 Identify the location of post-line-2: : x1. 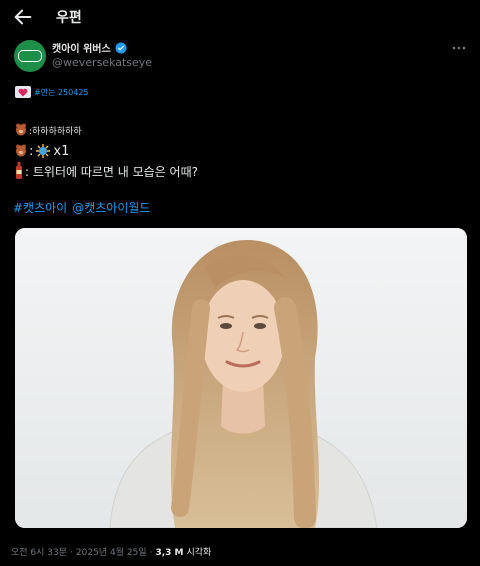
(42, 151).